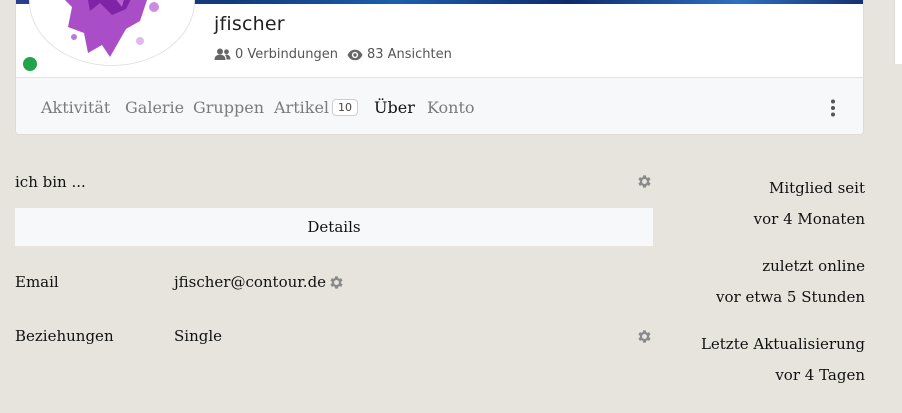  Describe the element at coordinates (644, 336) in the screenshot. I see `relationship-privacy-gear-icon` at that location.